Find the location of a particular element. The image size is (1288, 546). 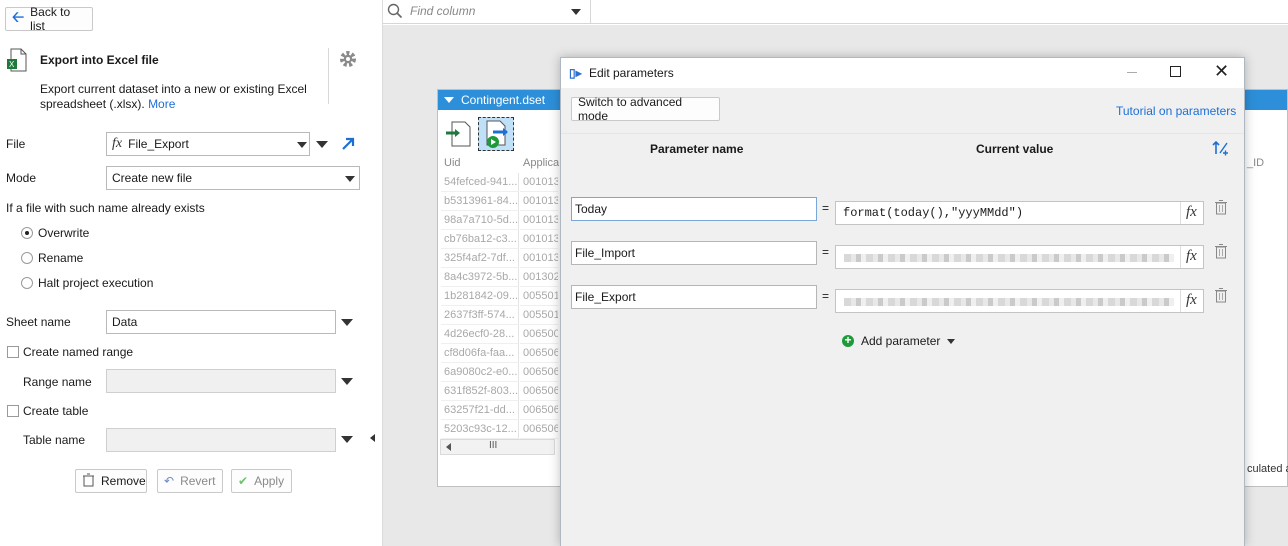

range-name-input is located at coordinates (221, 381).